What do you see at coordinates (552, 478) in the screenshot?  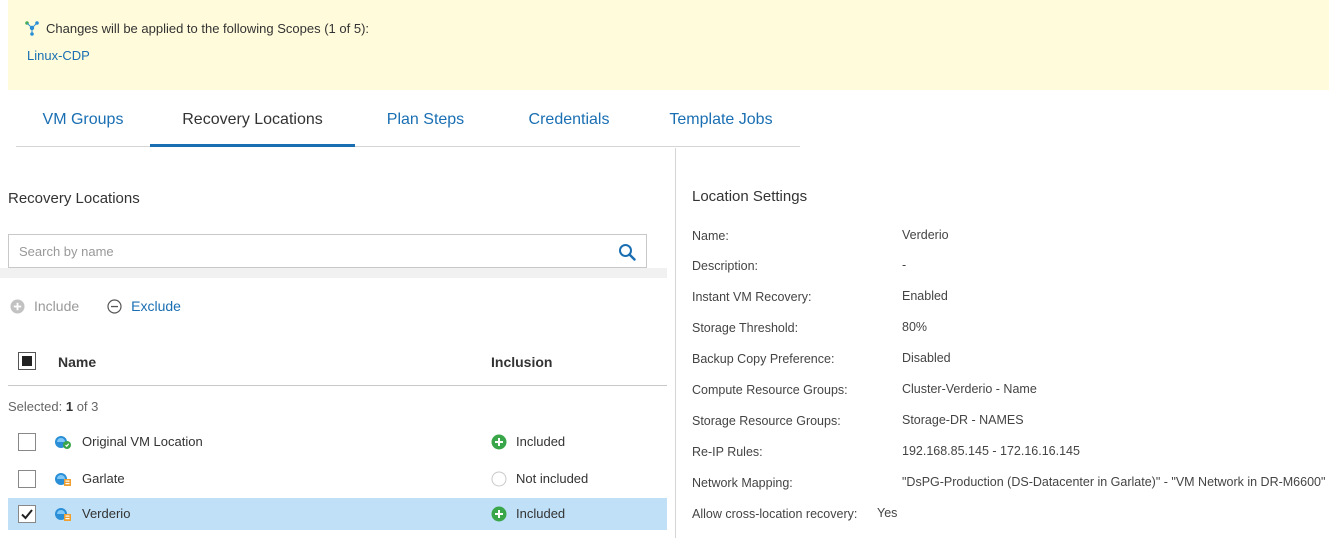 I see `row-inclusion: Not included` at bounding box center [552, 478].